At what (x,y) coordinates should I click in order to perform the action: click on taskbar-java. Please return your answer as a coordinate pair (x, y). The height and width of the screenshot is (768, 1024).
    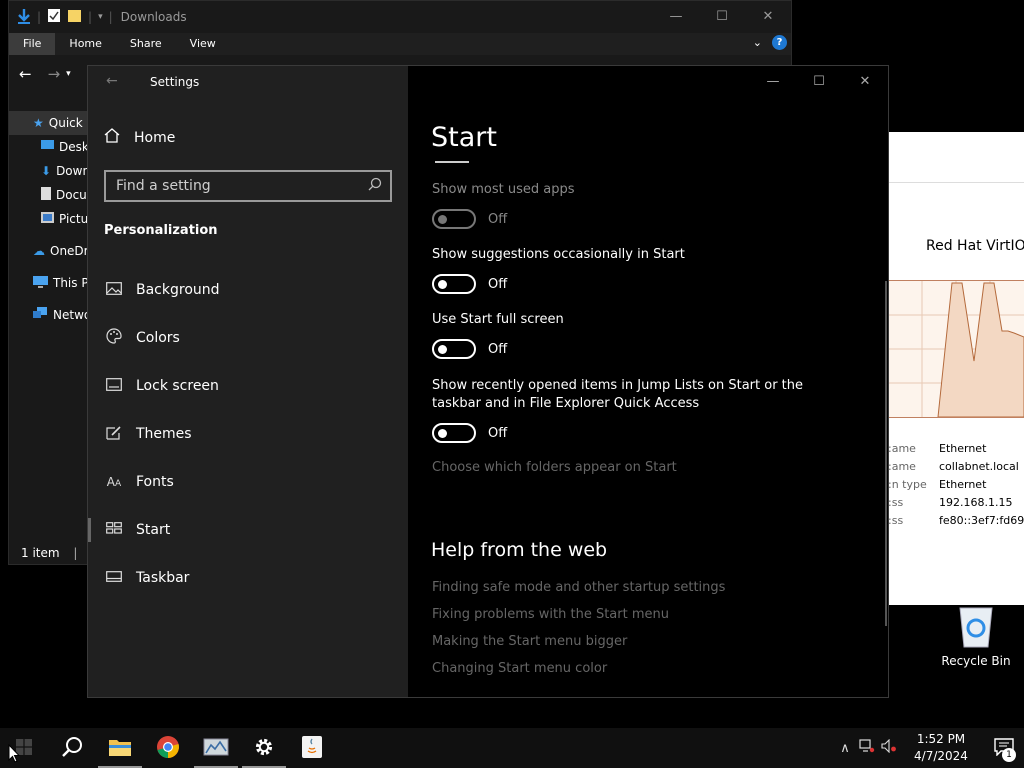
    Looking at the image, I should click on (312, 748).